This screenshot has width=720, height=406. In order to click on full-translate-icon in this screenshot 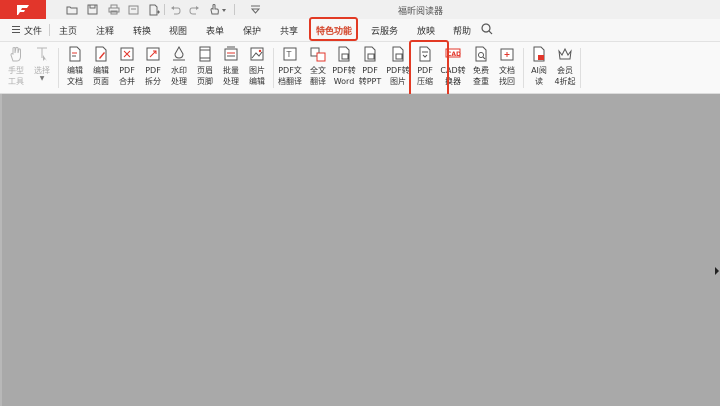, I will do `click(318, 54)`.